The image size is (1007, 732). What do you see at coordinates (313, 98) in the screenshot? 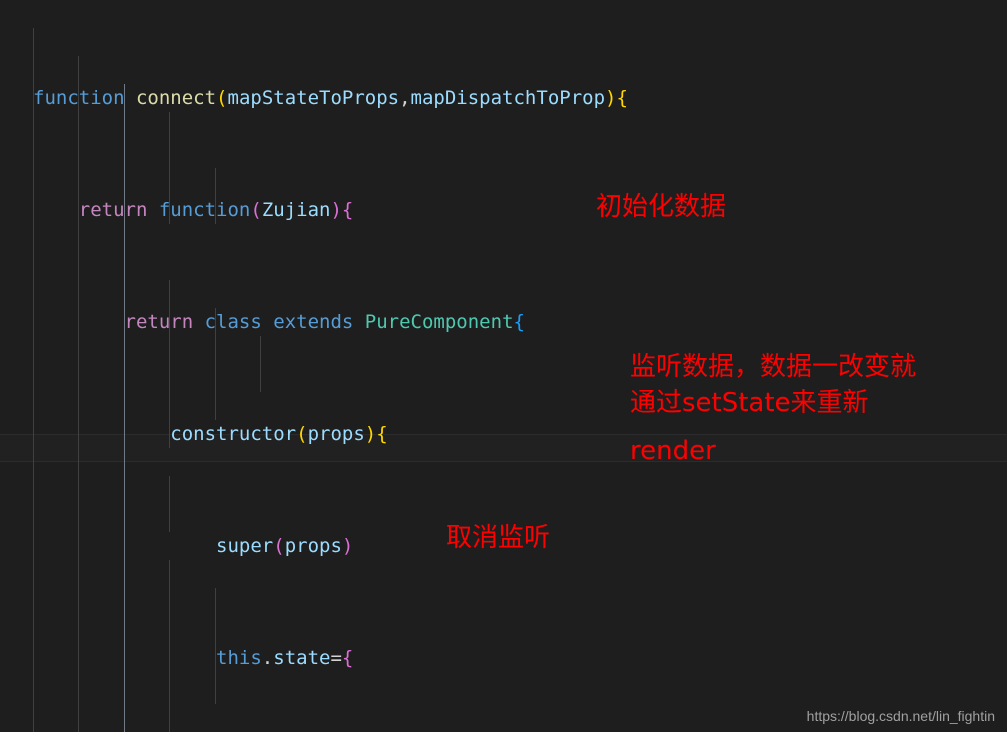
I see `token-param: mapStateToProps` at bounding box center [313, 98].